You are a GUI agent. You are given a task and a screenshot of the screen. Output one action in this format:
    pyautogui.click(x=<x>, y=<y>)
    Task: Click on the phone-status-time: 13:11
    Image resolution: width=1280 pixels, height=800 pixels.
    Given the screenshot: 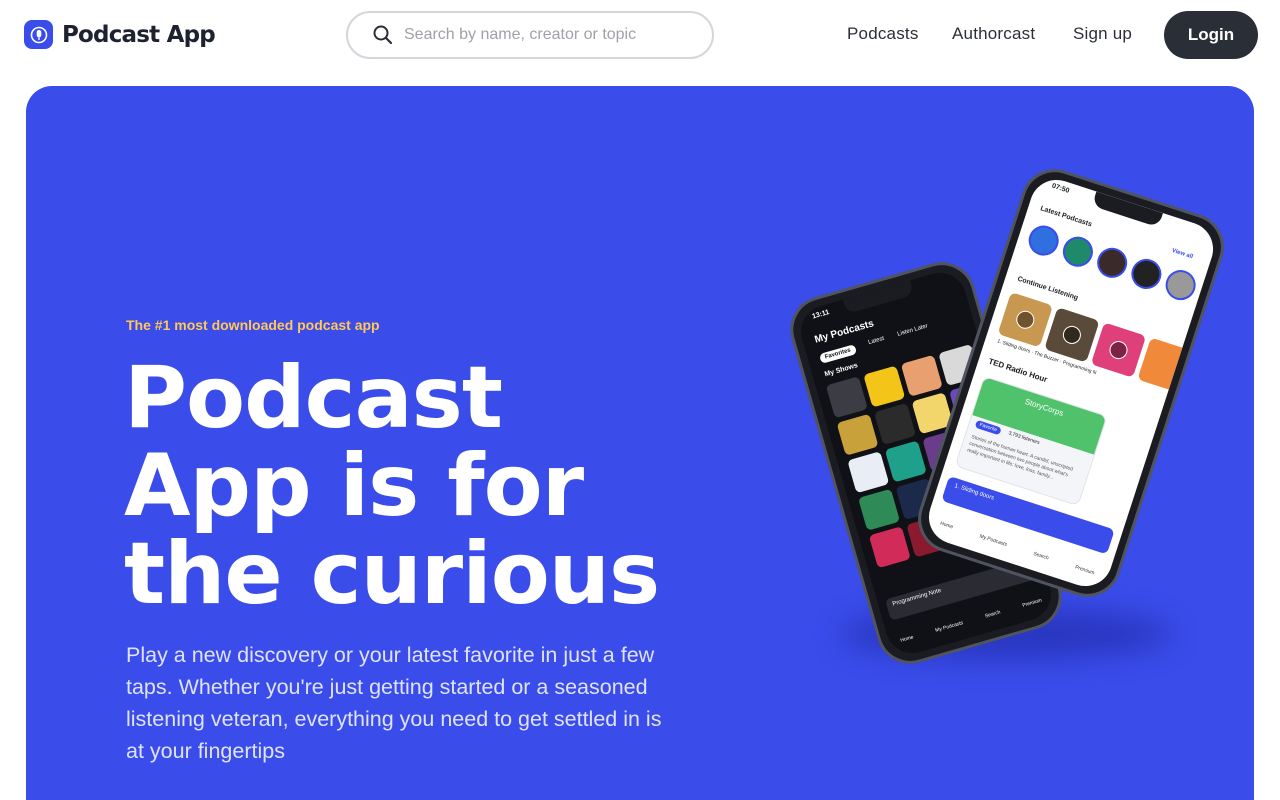 What is the action you would take?
    pyautogui.click(x=821, y=314)
    